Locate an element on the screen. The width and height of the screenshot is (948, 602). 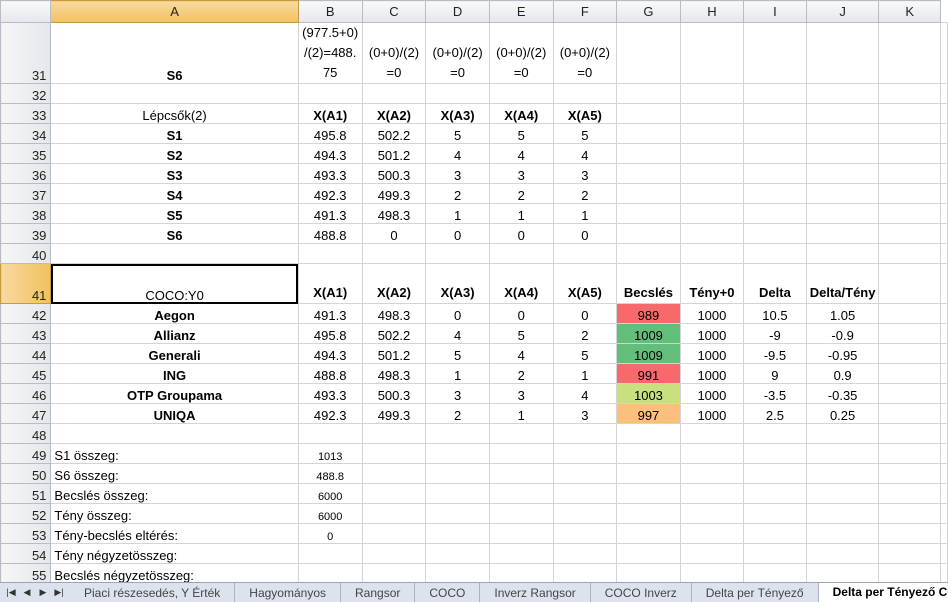
select-all-corner is located at coordinates (26, 11).